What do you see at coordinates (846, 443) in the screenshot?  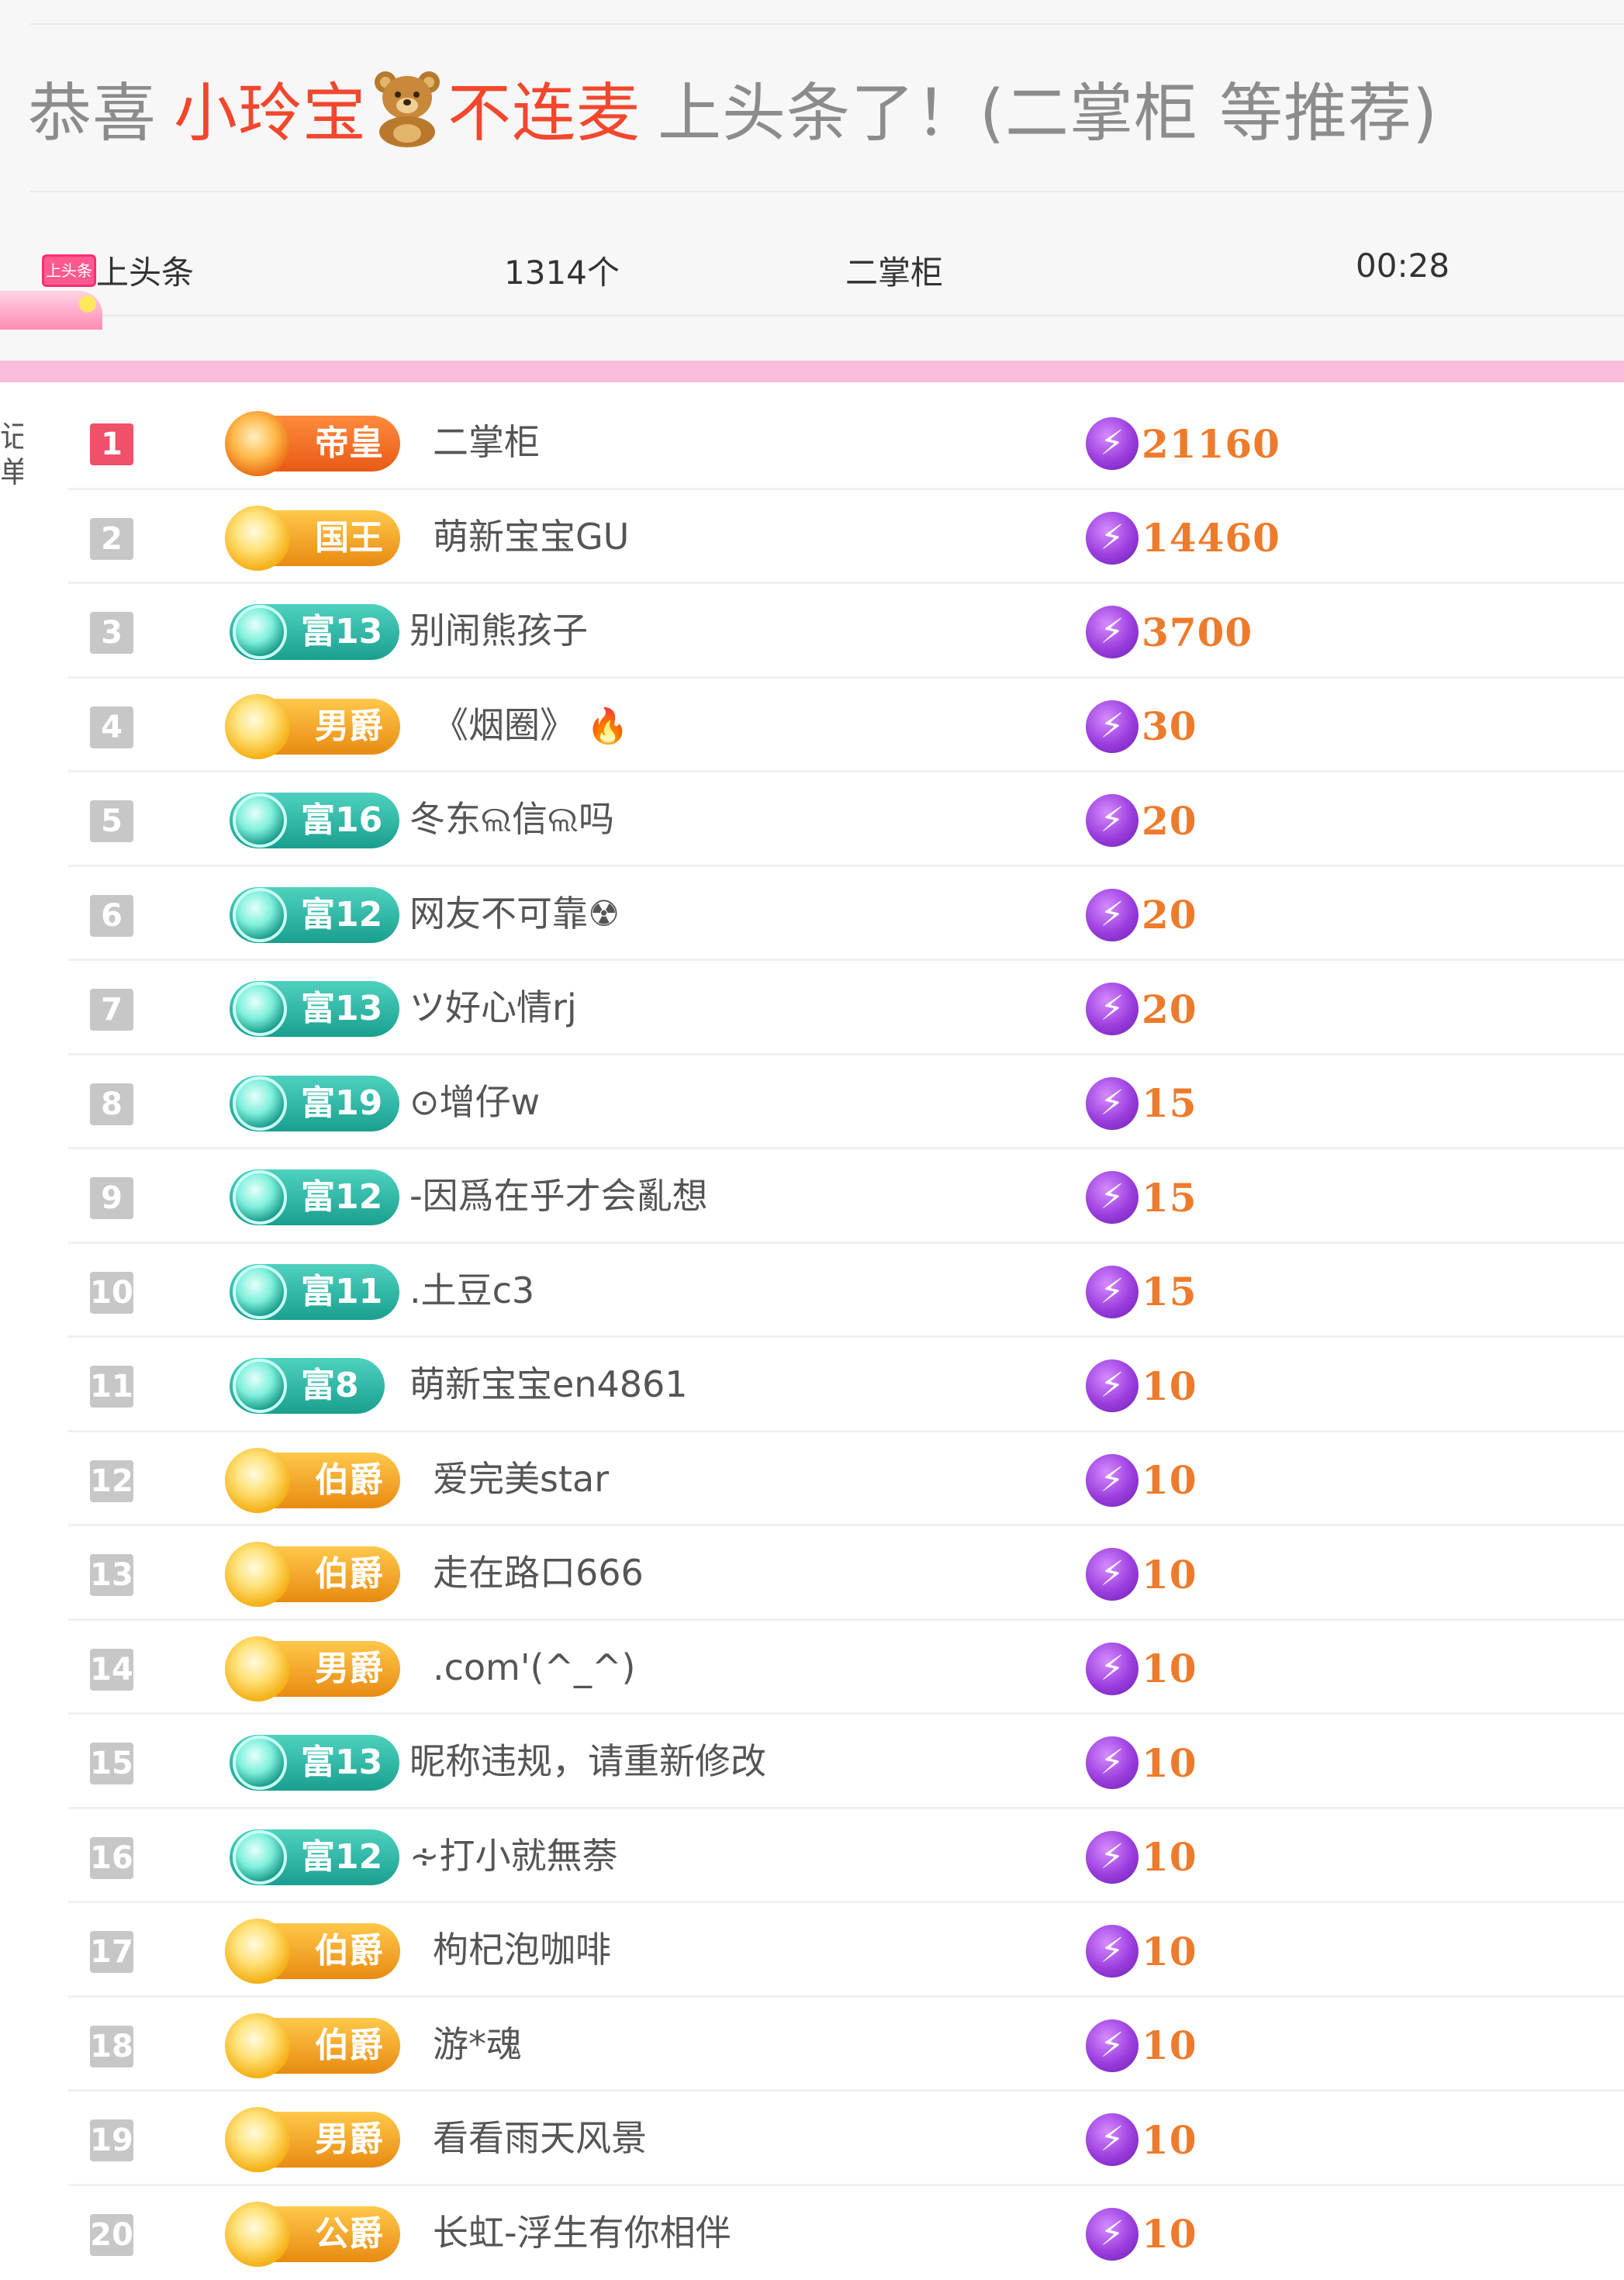 I see `rank-row: 1帝皇二掌柜21160` at bounding box center [846, 443].